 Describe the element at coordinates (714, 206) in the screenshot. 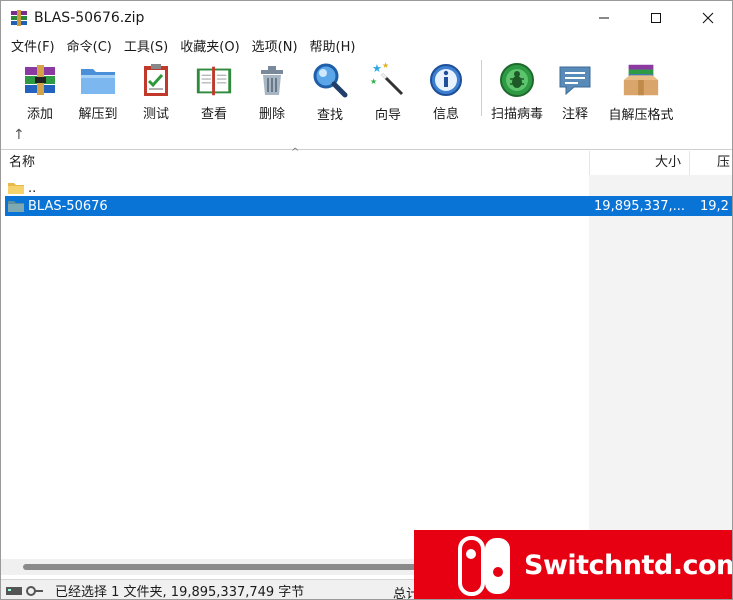

I see `folder-packed: 19,2` at that location.